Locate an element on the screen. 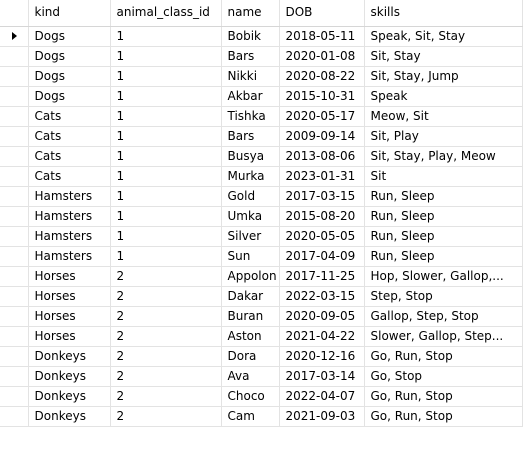  cell-dob: 2020-05-17 is located at coordinates (322, 116).